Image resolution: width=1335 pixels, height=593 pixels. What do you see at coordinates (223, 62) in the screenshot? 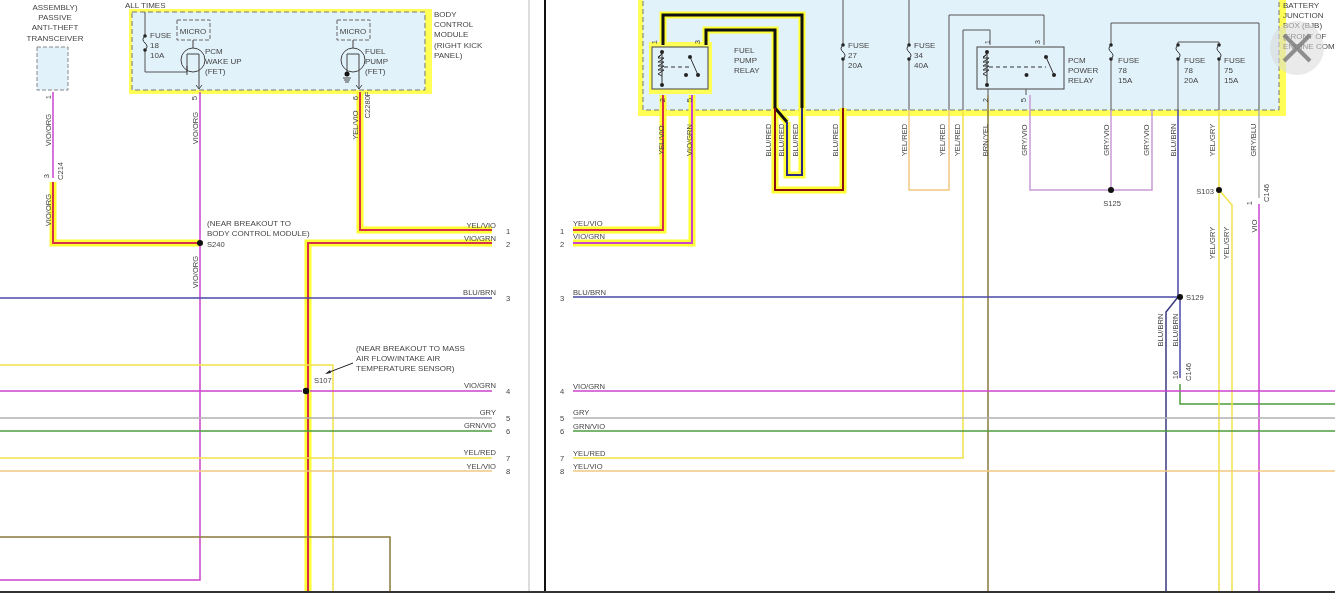
I see `component-label: PCM WAKE UP (FET)` at bounding box center [223, 62].